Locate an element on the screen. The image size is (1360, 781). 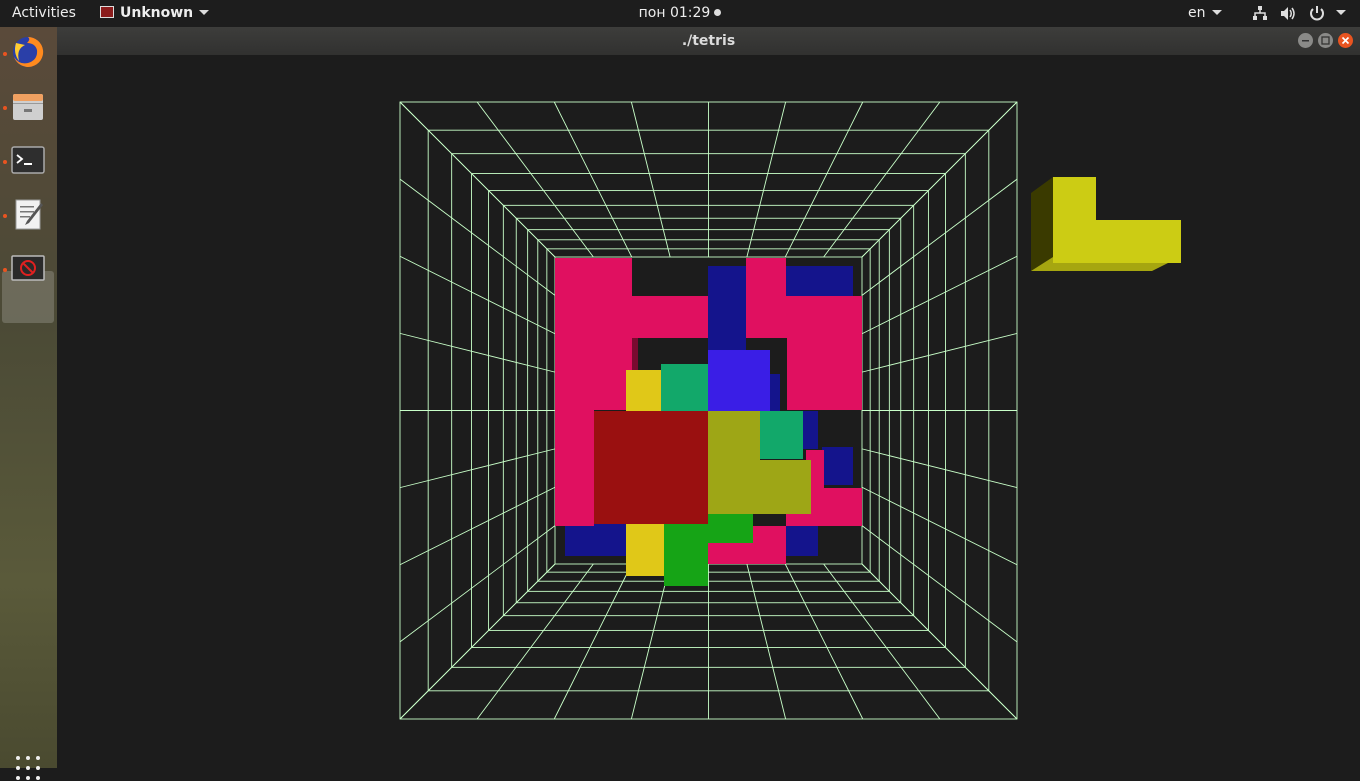
dock-item-firefox is located at coordinates (28, 53).